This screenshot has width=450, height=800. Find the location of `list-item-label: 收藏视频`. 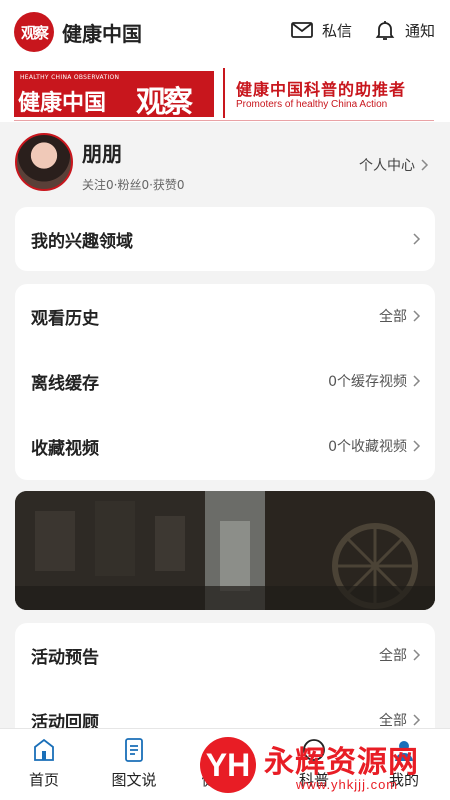

list-item-label: 收藏视频 is located at coordinates (65, 448).